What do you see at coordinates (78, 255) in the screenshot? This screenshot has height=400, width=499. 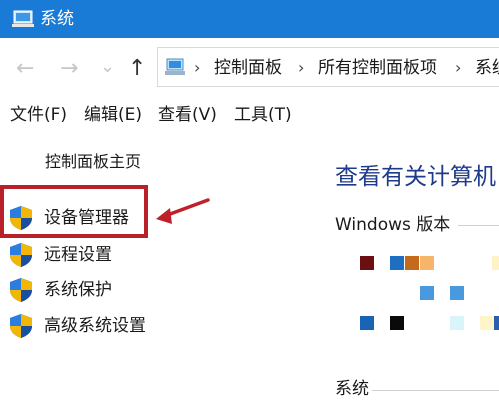 I see `sidebar-item-label: 远程设置` at bounding box center [78, 255].